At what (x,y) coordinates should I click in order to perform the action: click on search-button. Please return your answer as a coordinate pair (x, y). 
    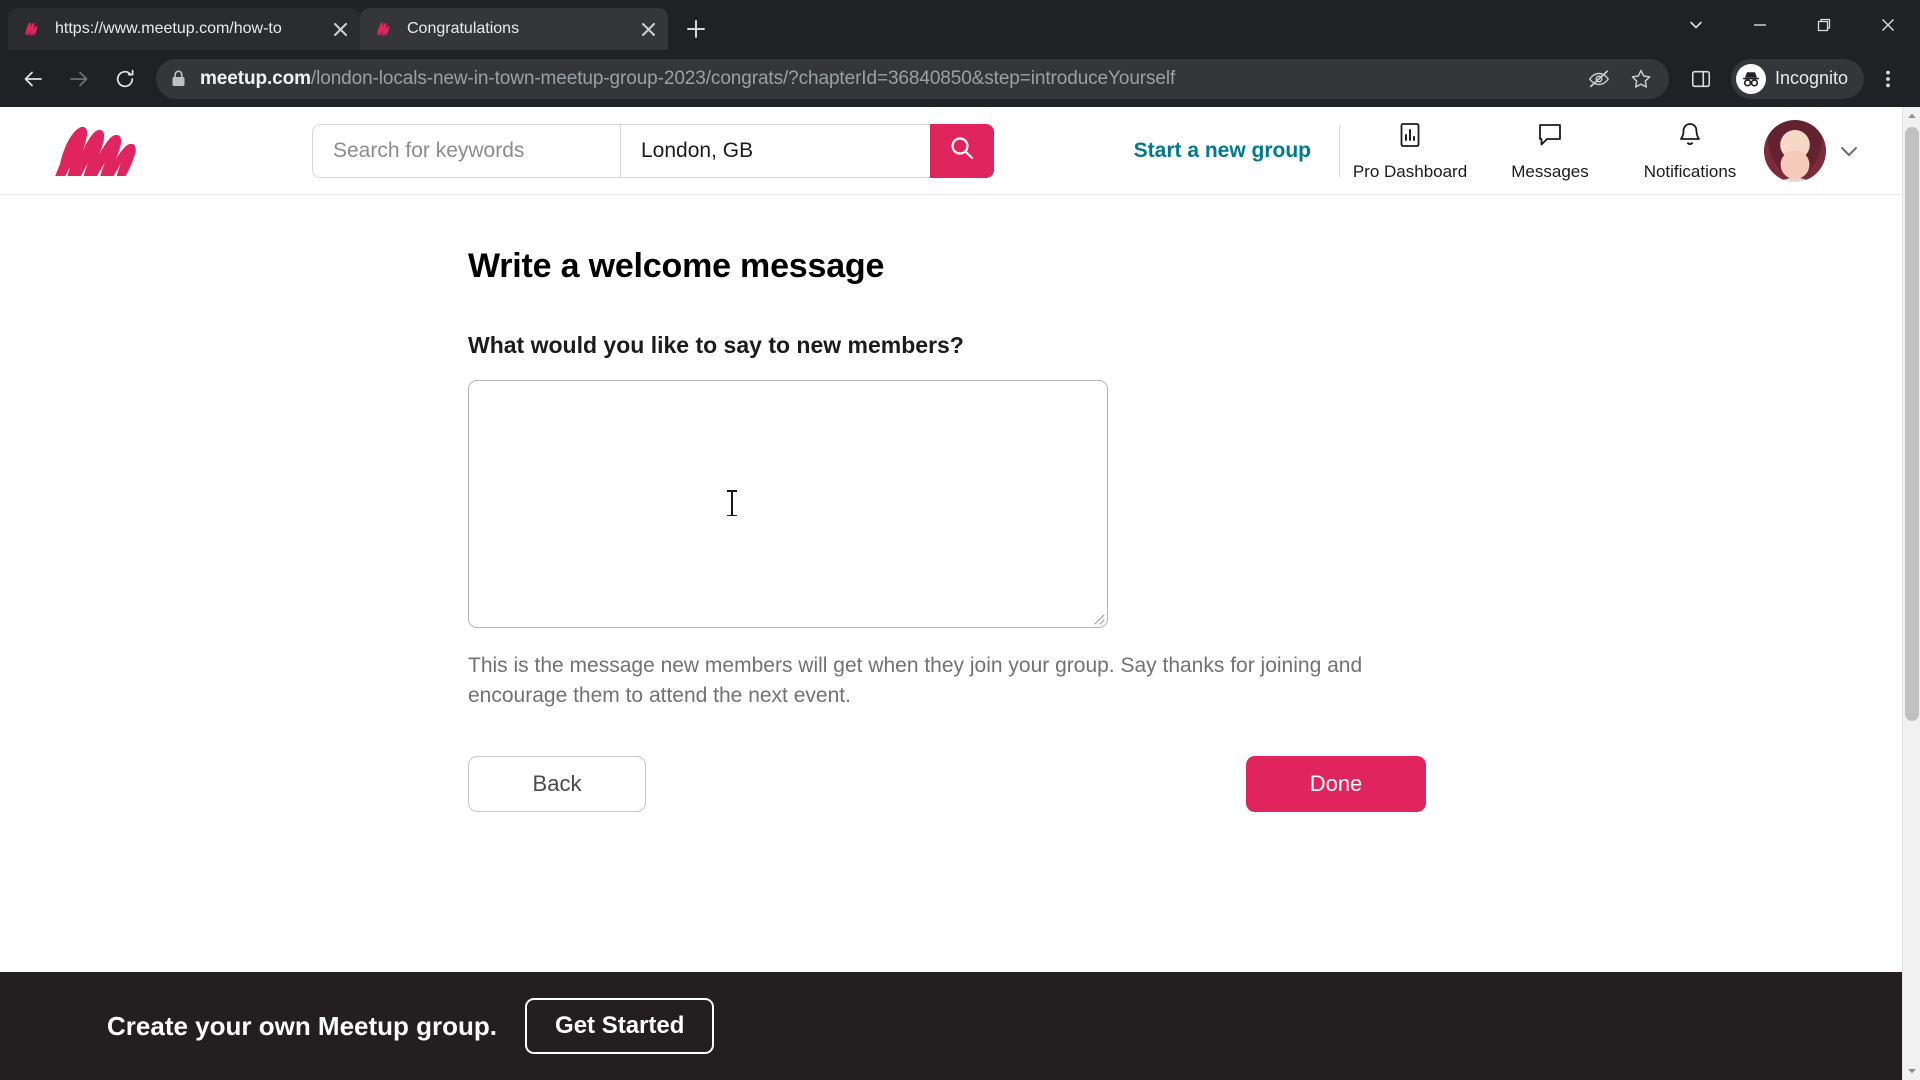
    Looking at the image, I should click on (962, 150).